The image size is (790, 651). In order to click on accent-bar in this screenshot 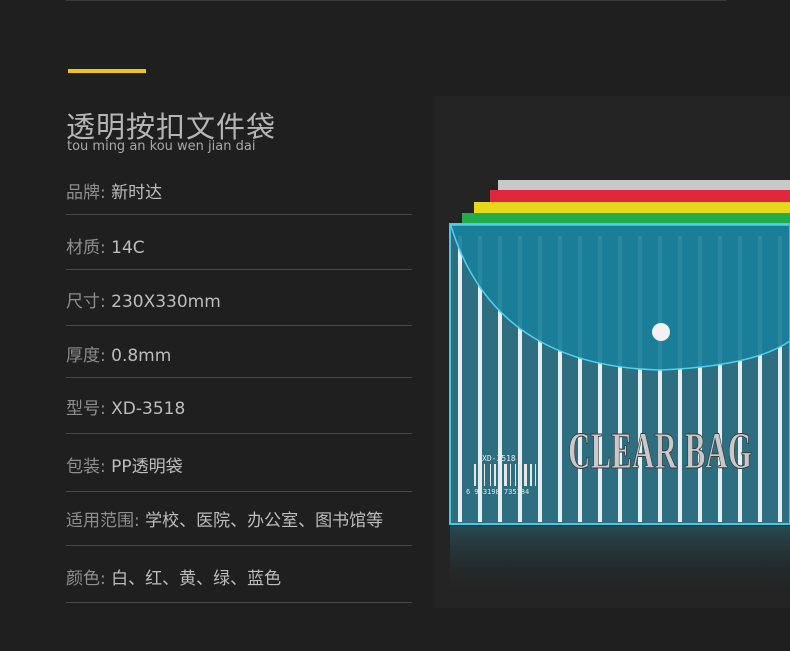, I will do `click(107, 71)`.